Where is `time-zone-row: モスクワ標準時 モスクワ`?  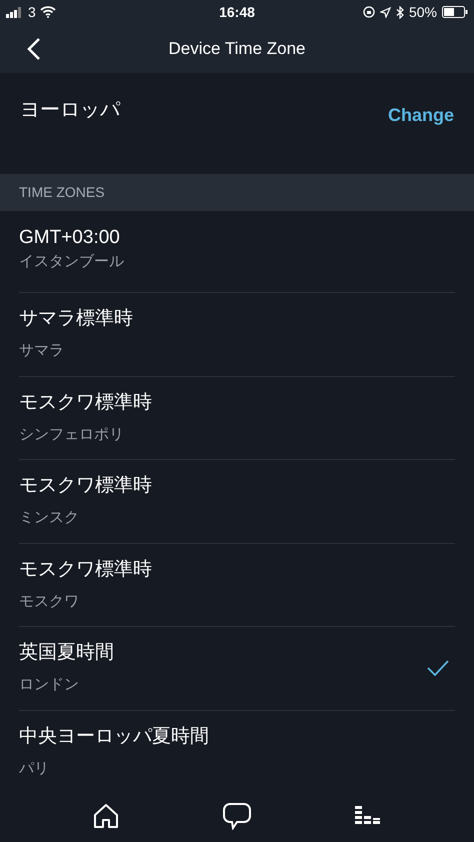
time-zone-row: モスクワ標準時 モスクワ is located at coordinates (237, 585).